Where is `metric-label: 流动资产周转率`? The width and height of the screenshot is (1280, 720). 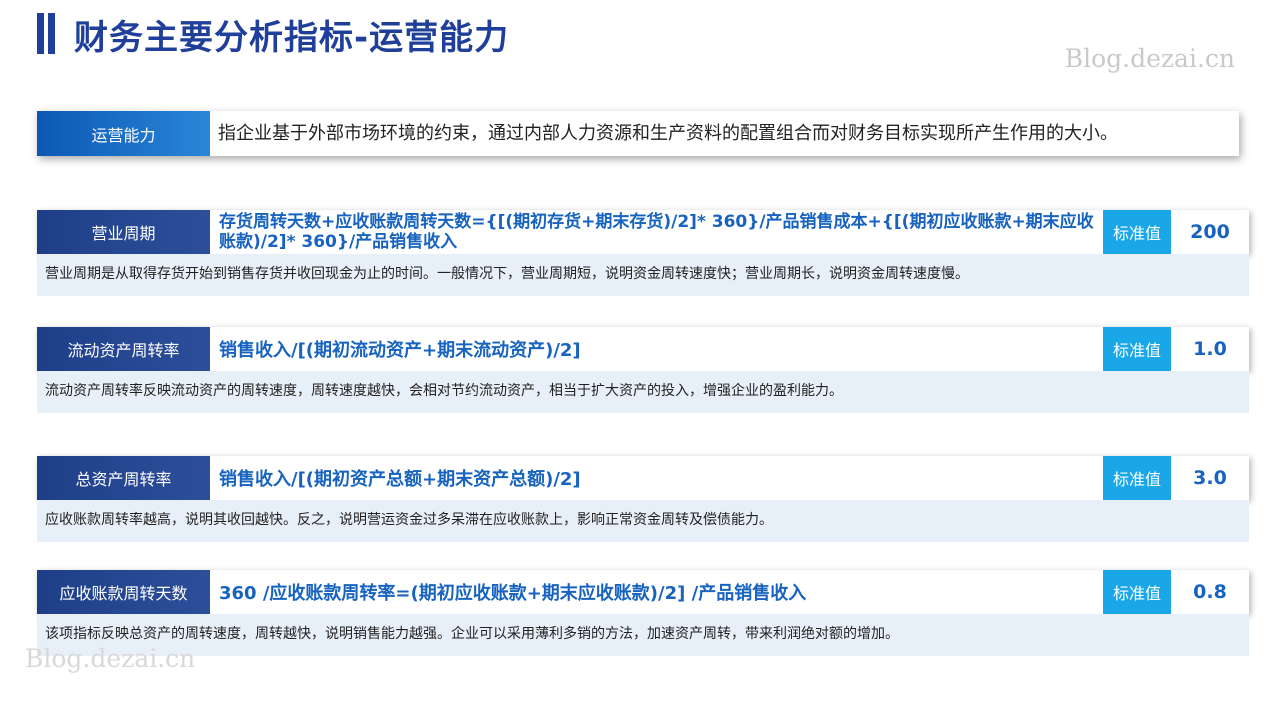 metric-label: 流动资产周转率 is located at coordinates (123, 349).